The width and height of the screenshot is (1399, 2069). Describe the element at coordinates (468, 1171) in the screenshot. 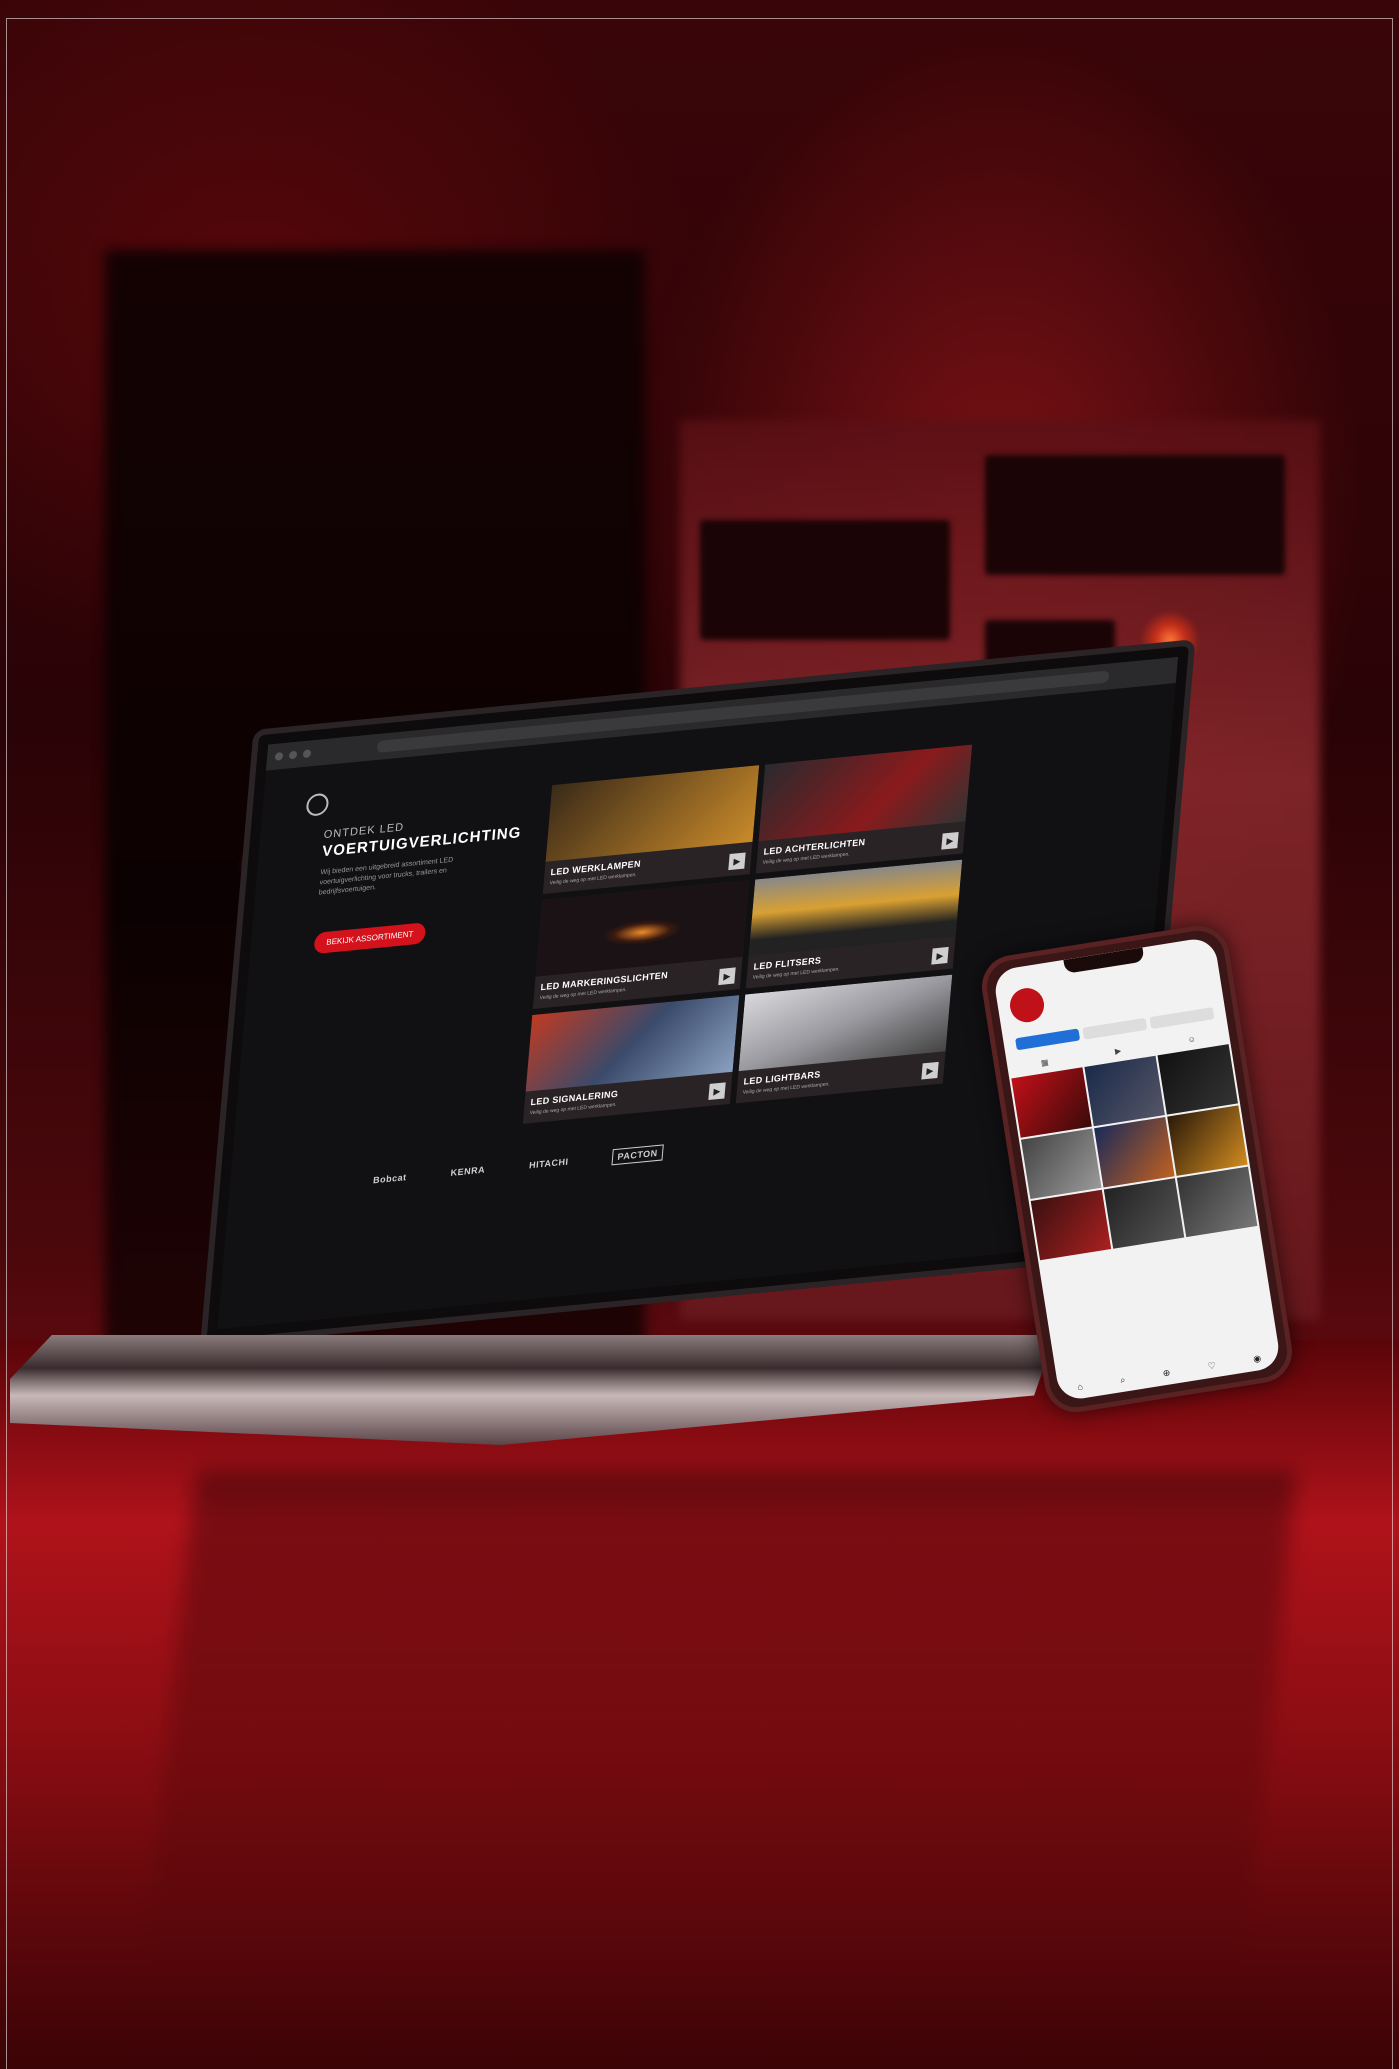

I see `partner-logo-kenra: KENRA` at that location.